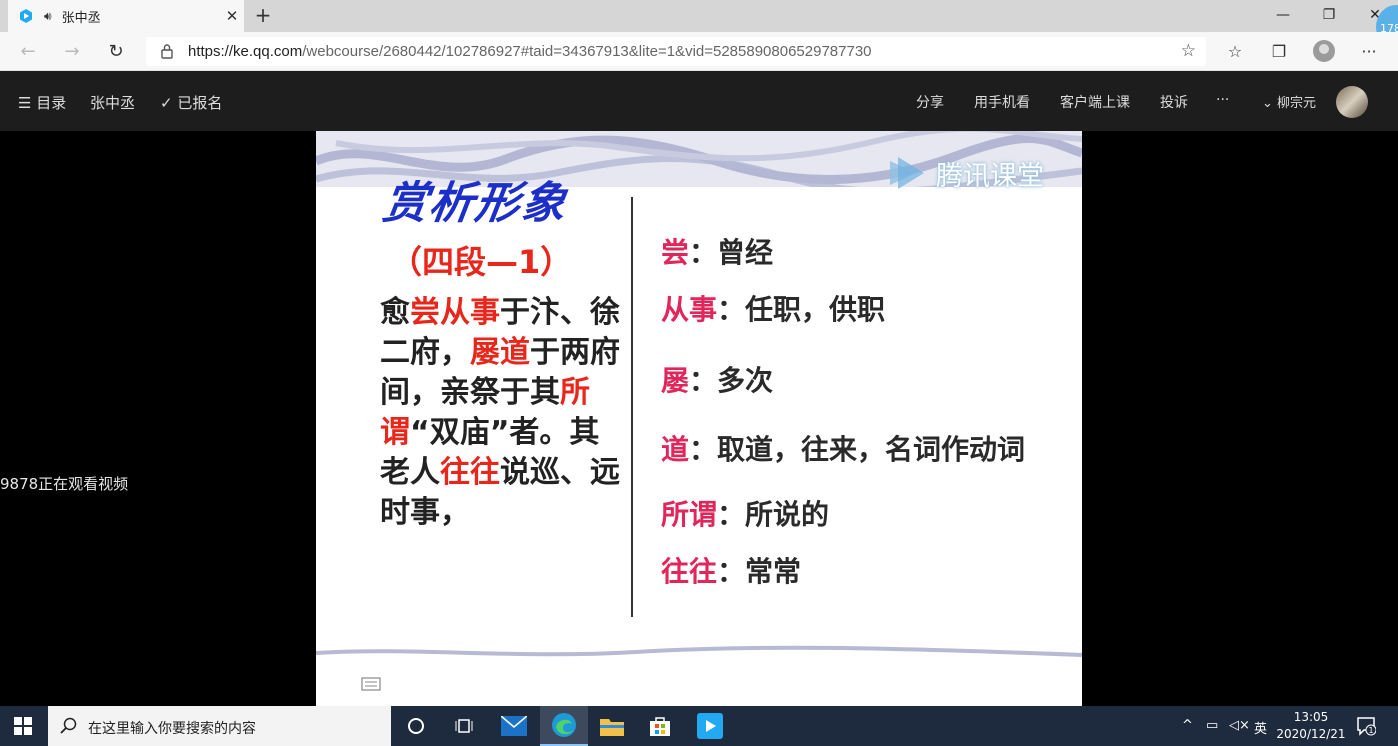 This screenshot has height=746, width=1398. I want to click on bottom-wave-decoration, so click(699, 651).